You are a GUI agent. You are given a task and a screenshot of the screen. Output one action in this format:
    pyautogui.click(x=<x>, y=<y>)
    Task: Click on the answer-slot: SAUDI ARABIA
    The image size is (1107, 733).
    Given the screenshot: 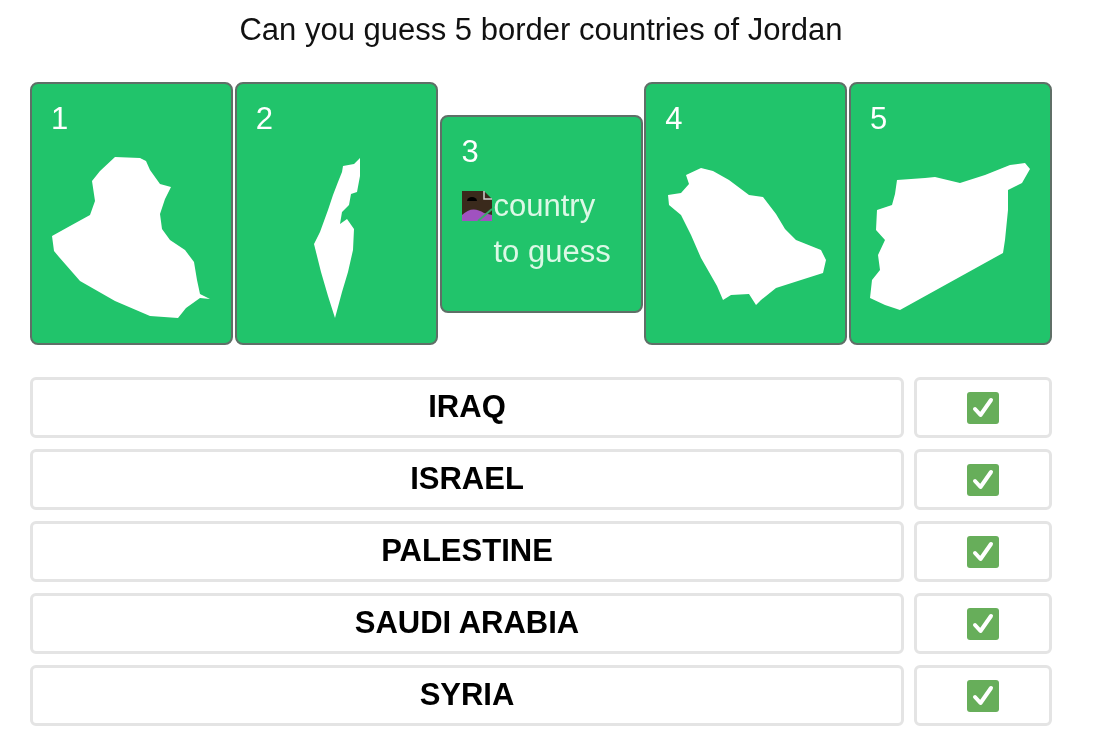 What is the action you would take?
    pyautogui.click(x=467, y=623)
    